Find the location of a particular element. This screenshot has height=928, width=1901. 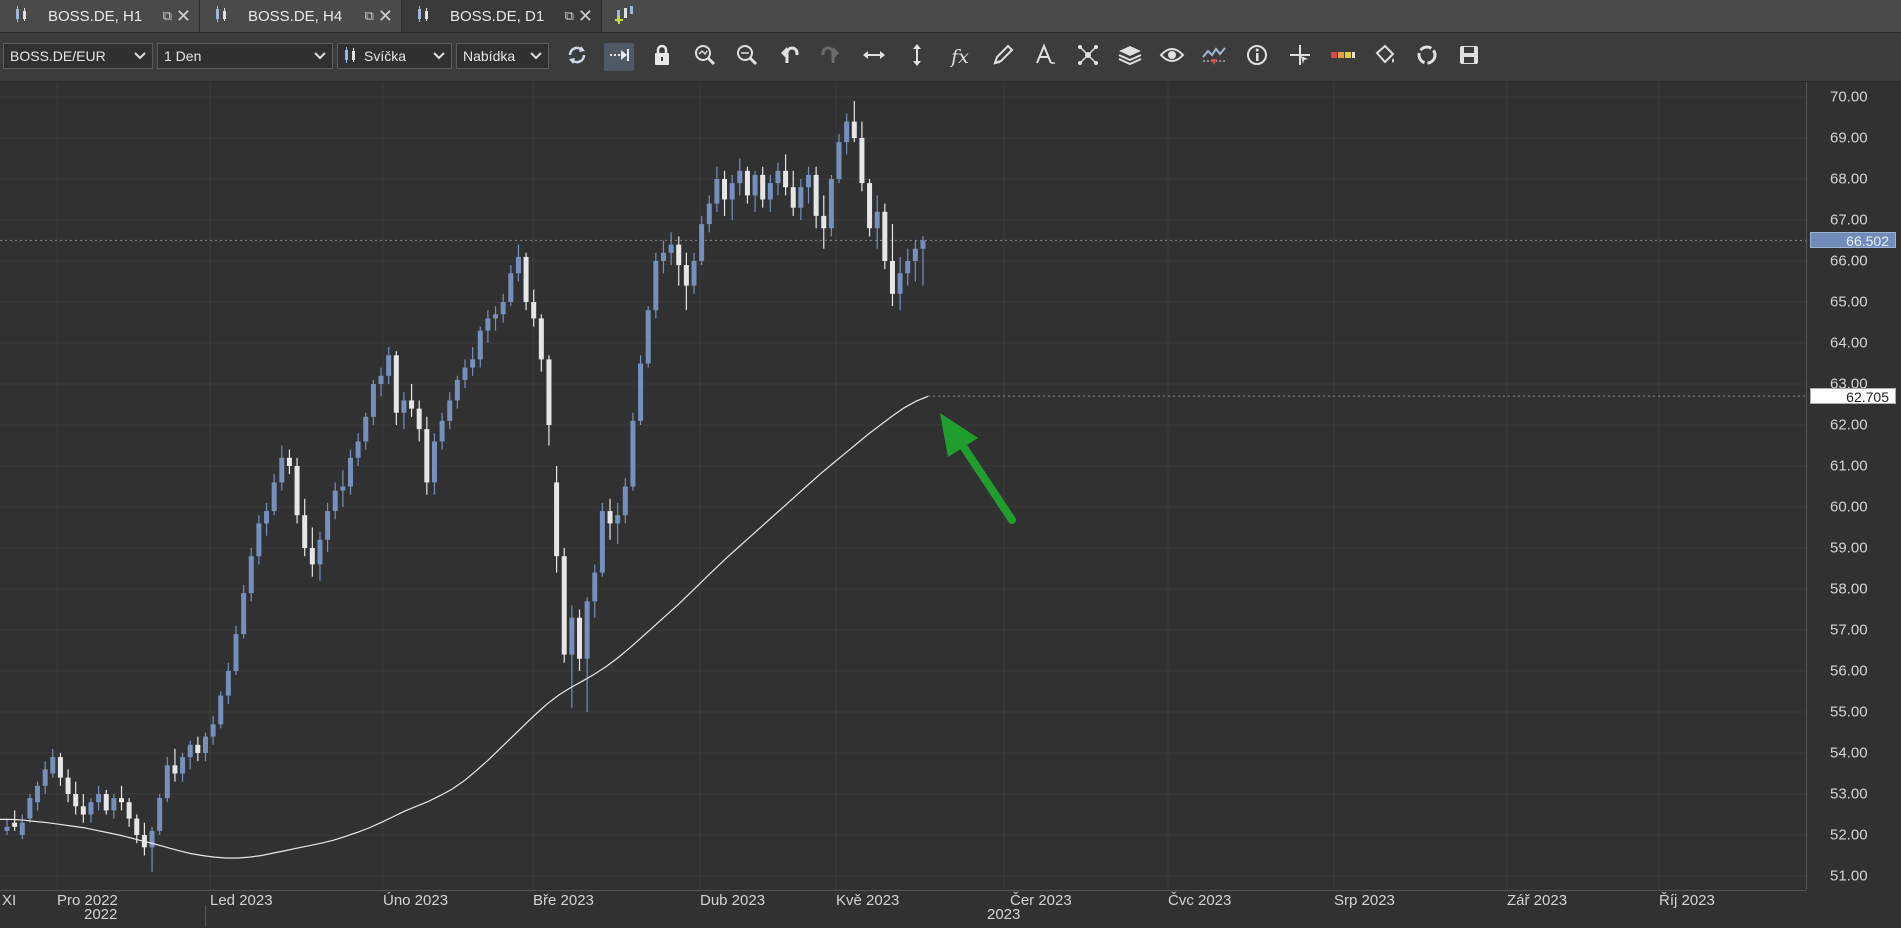

candlestick-icon is located at coordinates (23, 16).